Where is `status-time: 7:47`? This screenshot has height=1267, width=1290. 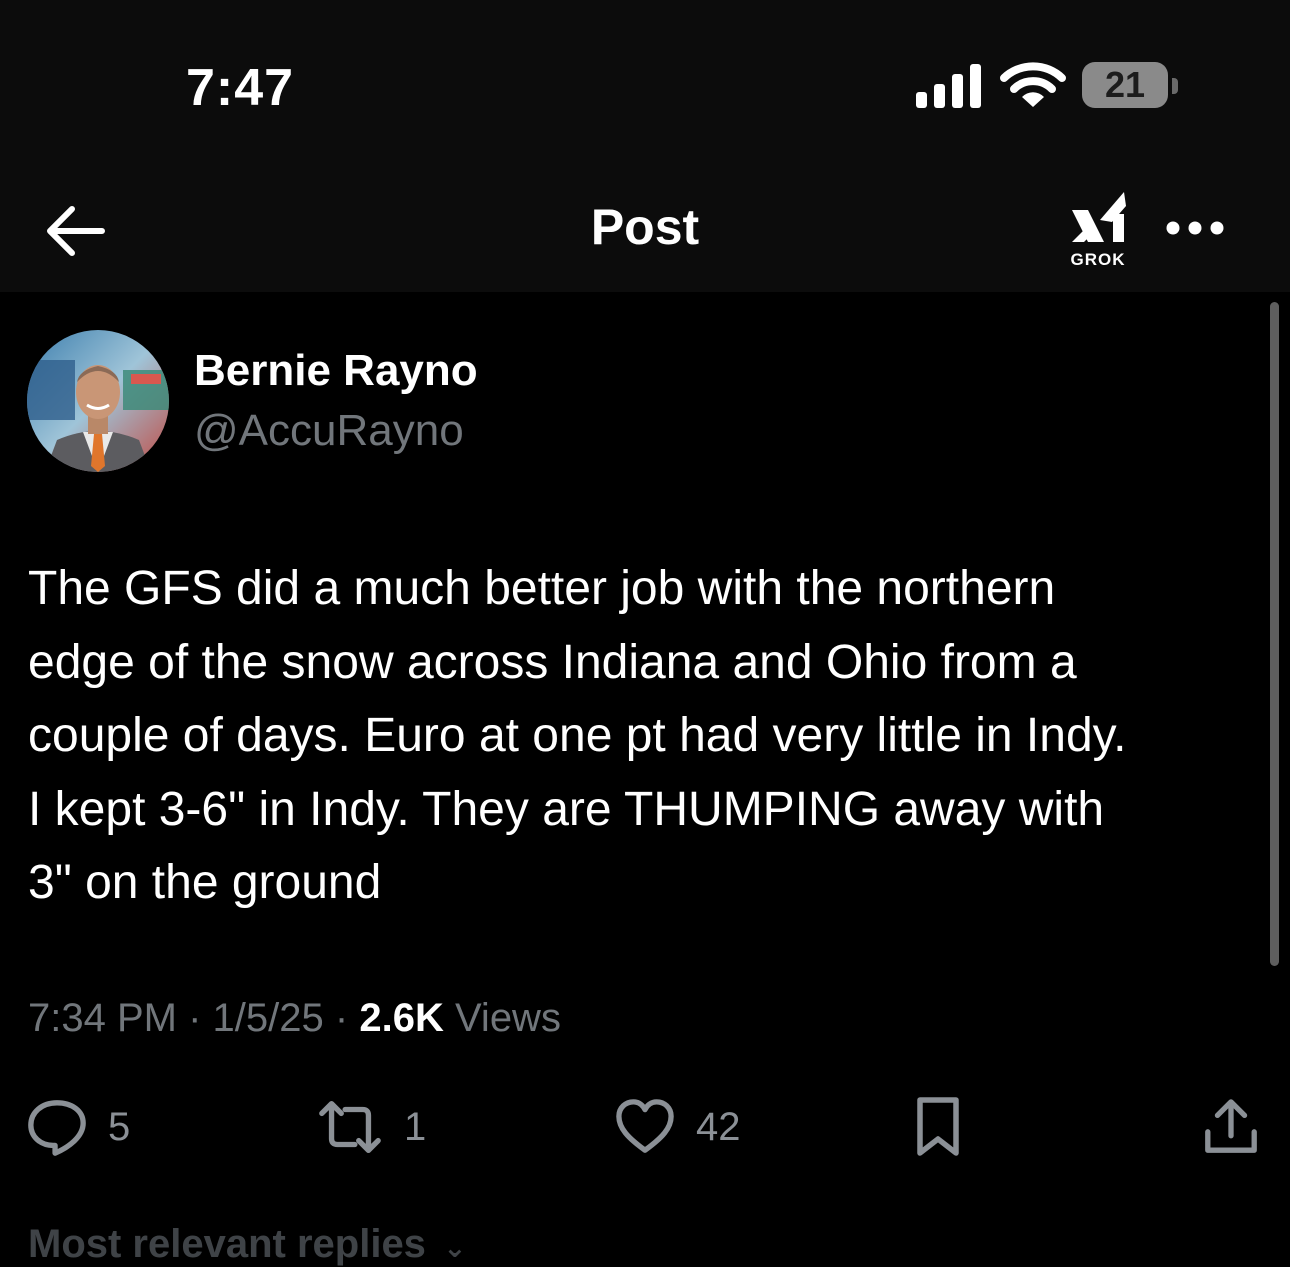
status-time: 7:47 is located at coordinates (240, 88).